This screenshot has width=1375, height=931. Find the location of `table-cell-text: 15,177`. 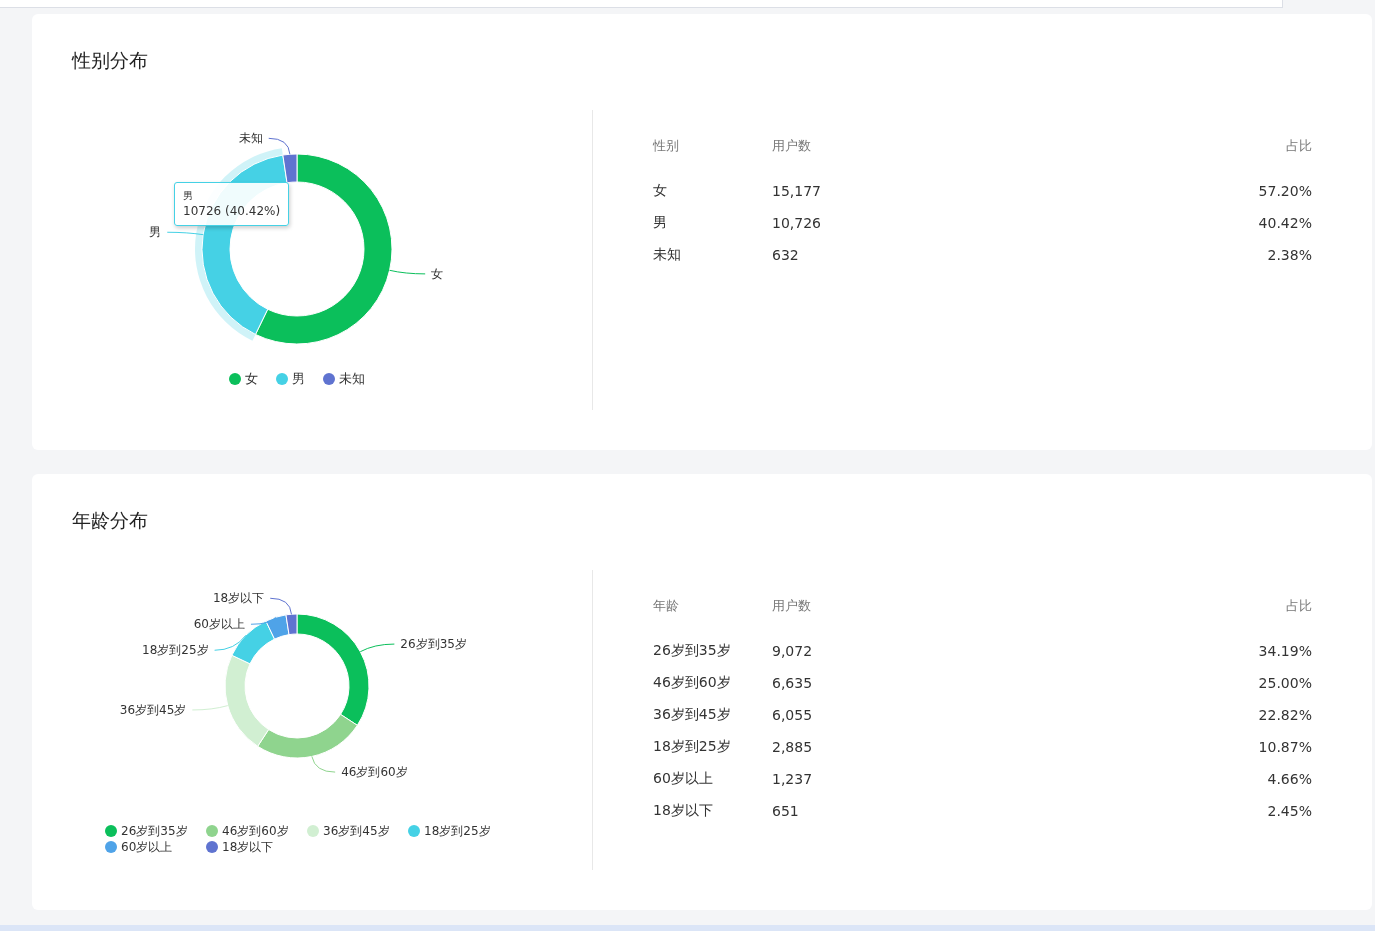

table-cell-text: 15,177 is located at coordinates (797, 191).